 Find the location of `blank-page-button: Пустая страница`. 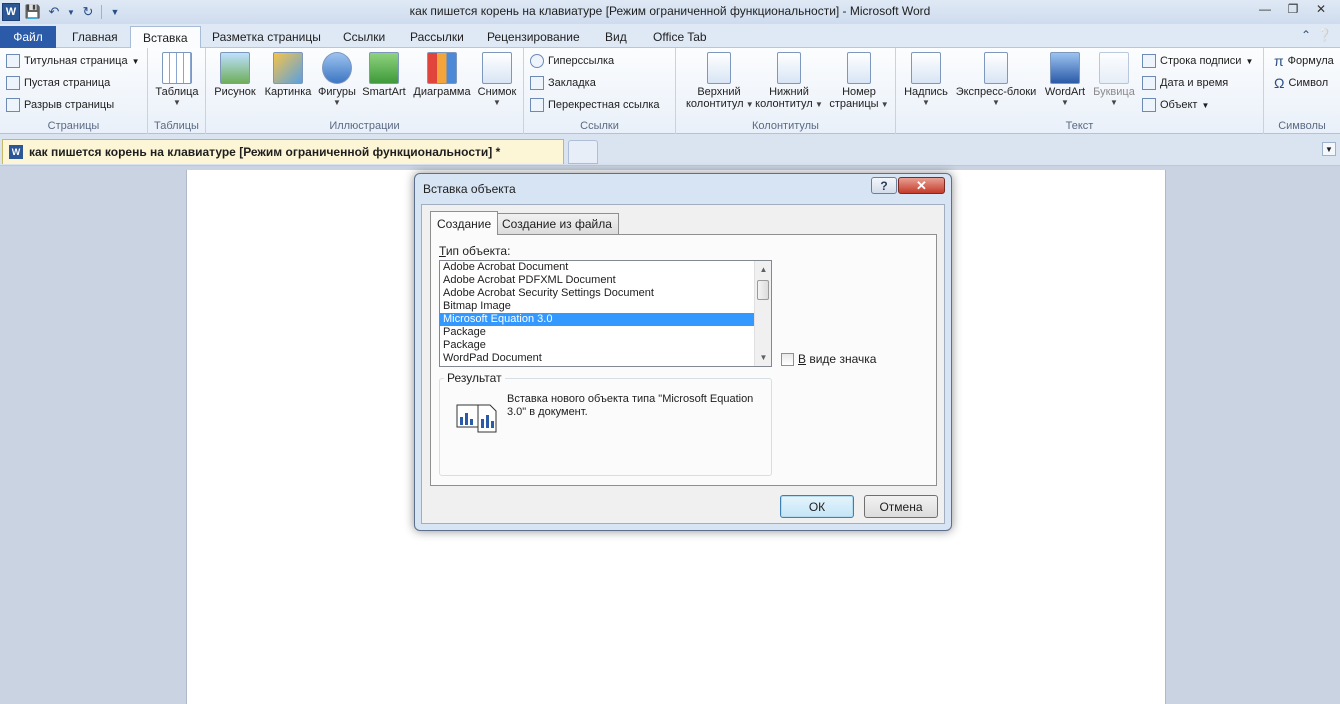

blank-page-button: Пустая страница is located at coordinates (58, 83).